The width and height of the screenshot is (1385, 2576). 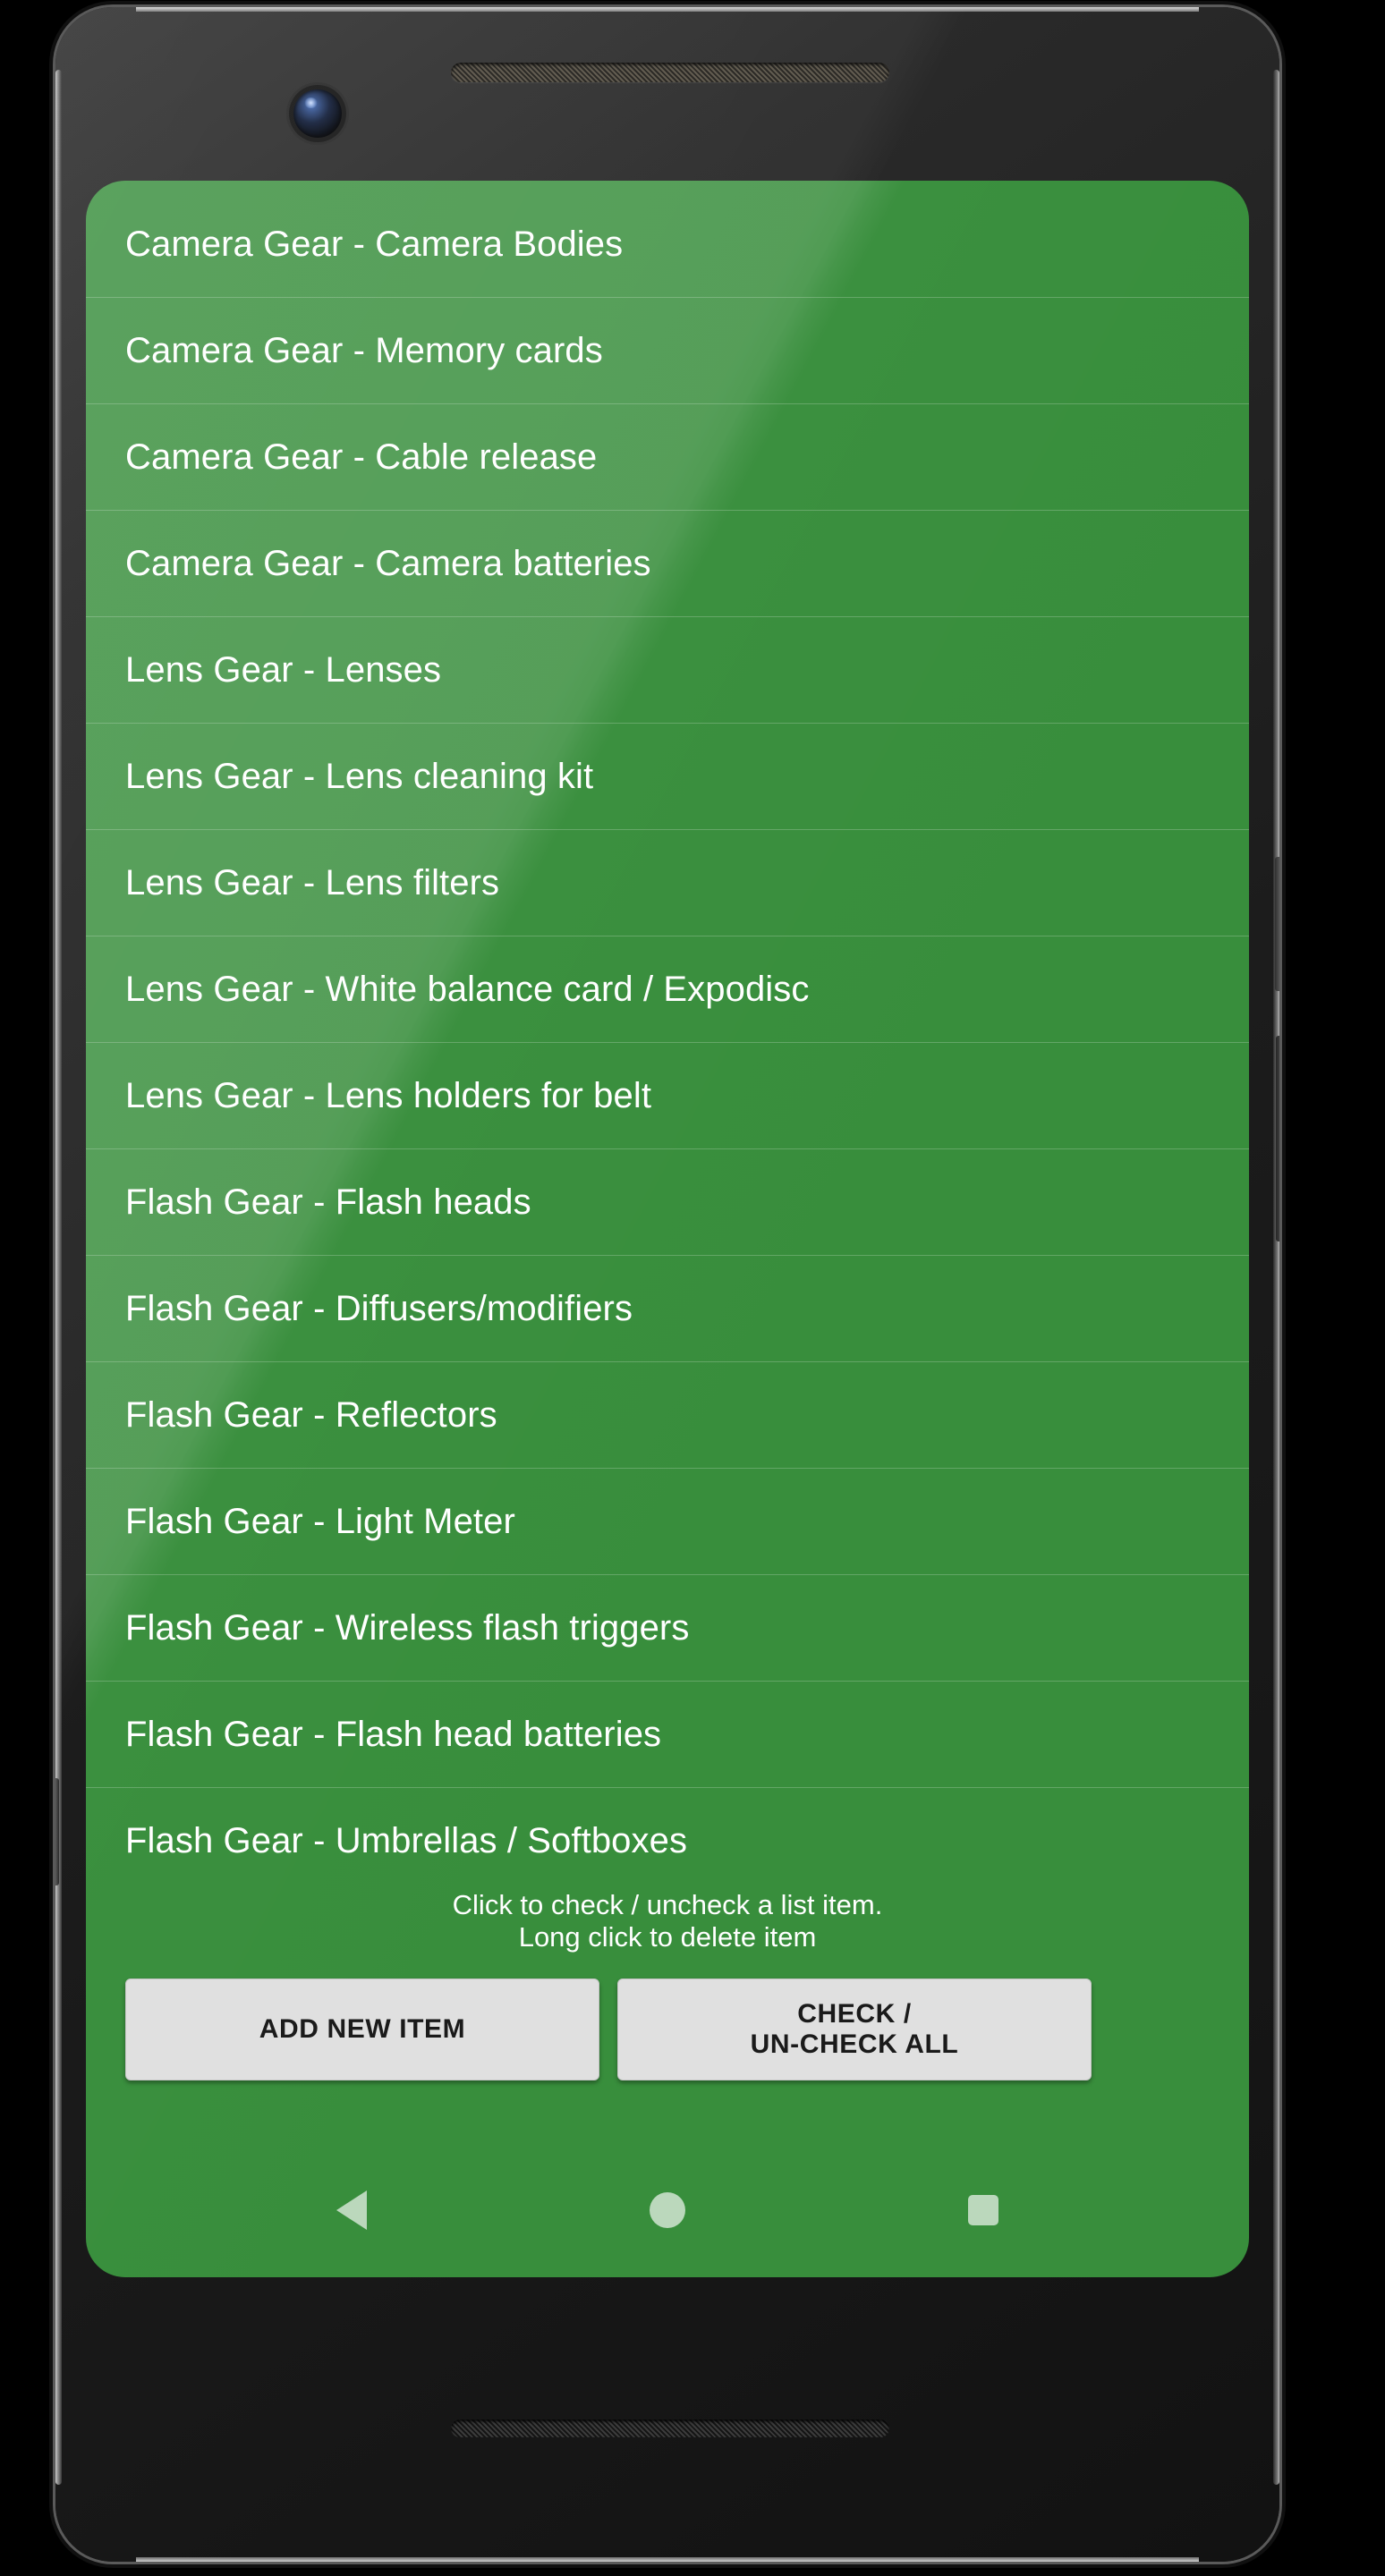 I want to click on list-item-label: Lens Gear - Lens filters, so click(x=312, y=882).